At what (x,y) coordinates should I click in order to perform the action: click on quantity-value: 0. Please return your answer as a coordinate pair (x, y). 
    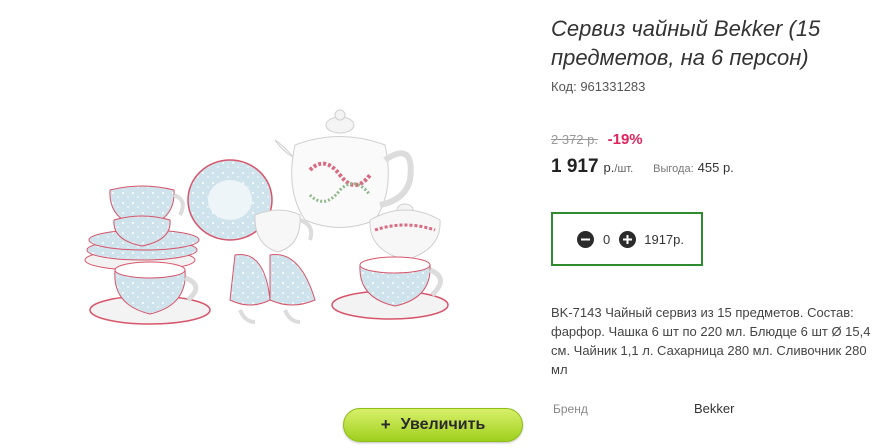
    Looking at the image, I should click on (606, 239).